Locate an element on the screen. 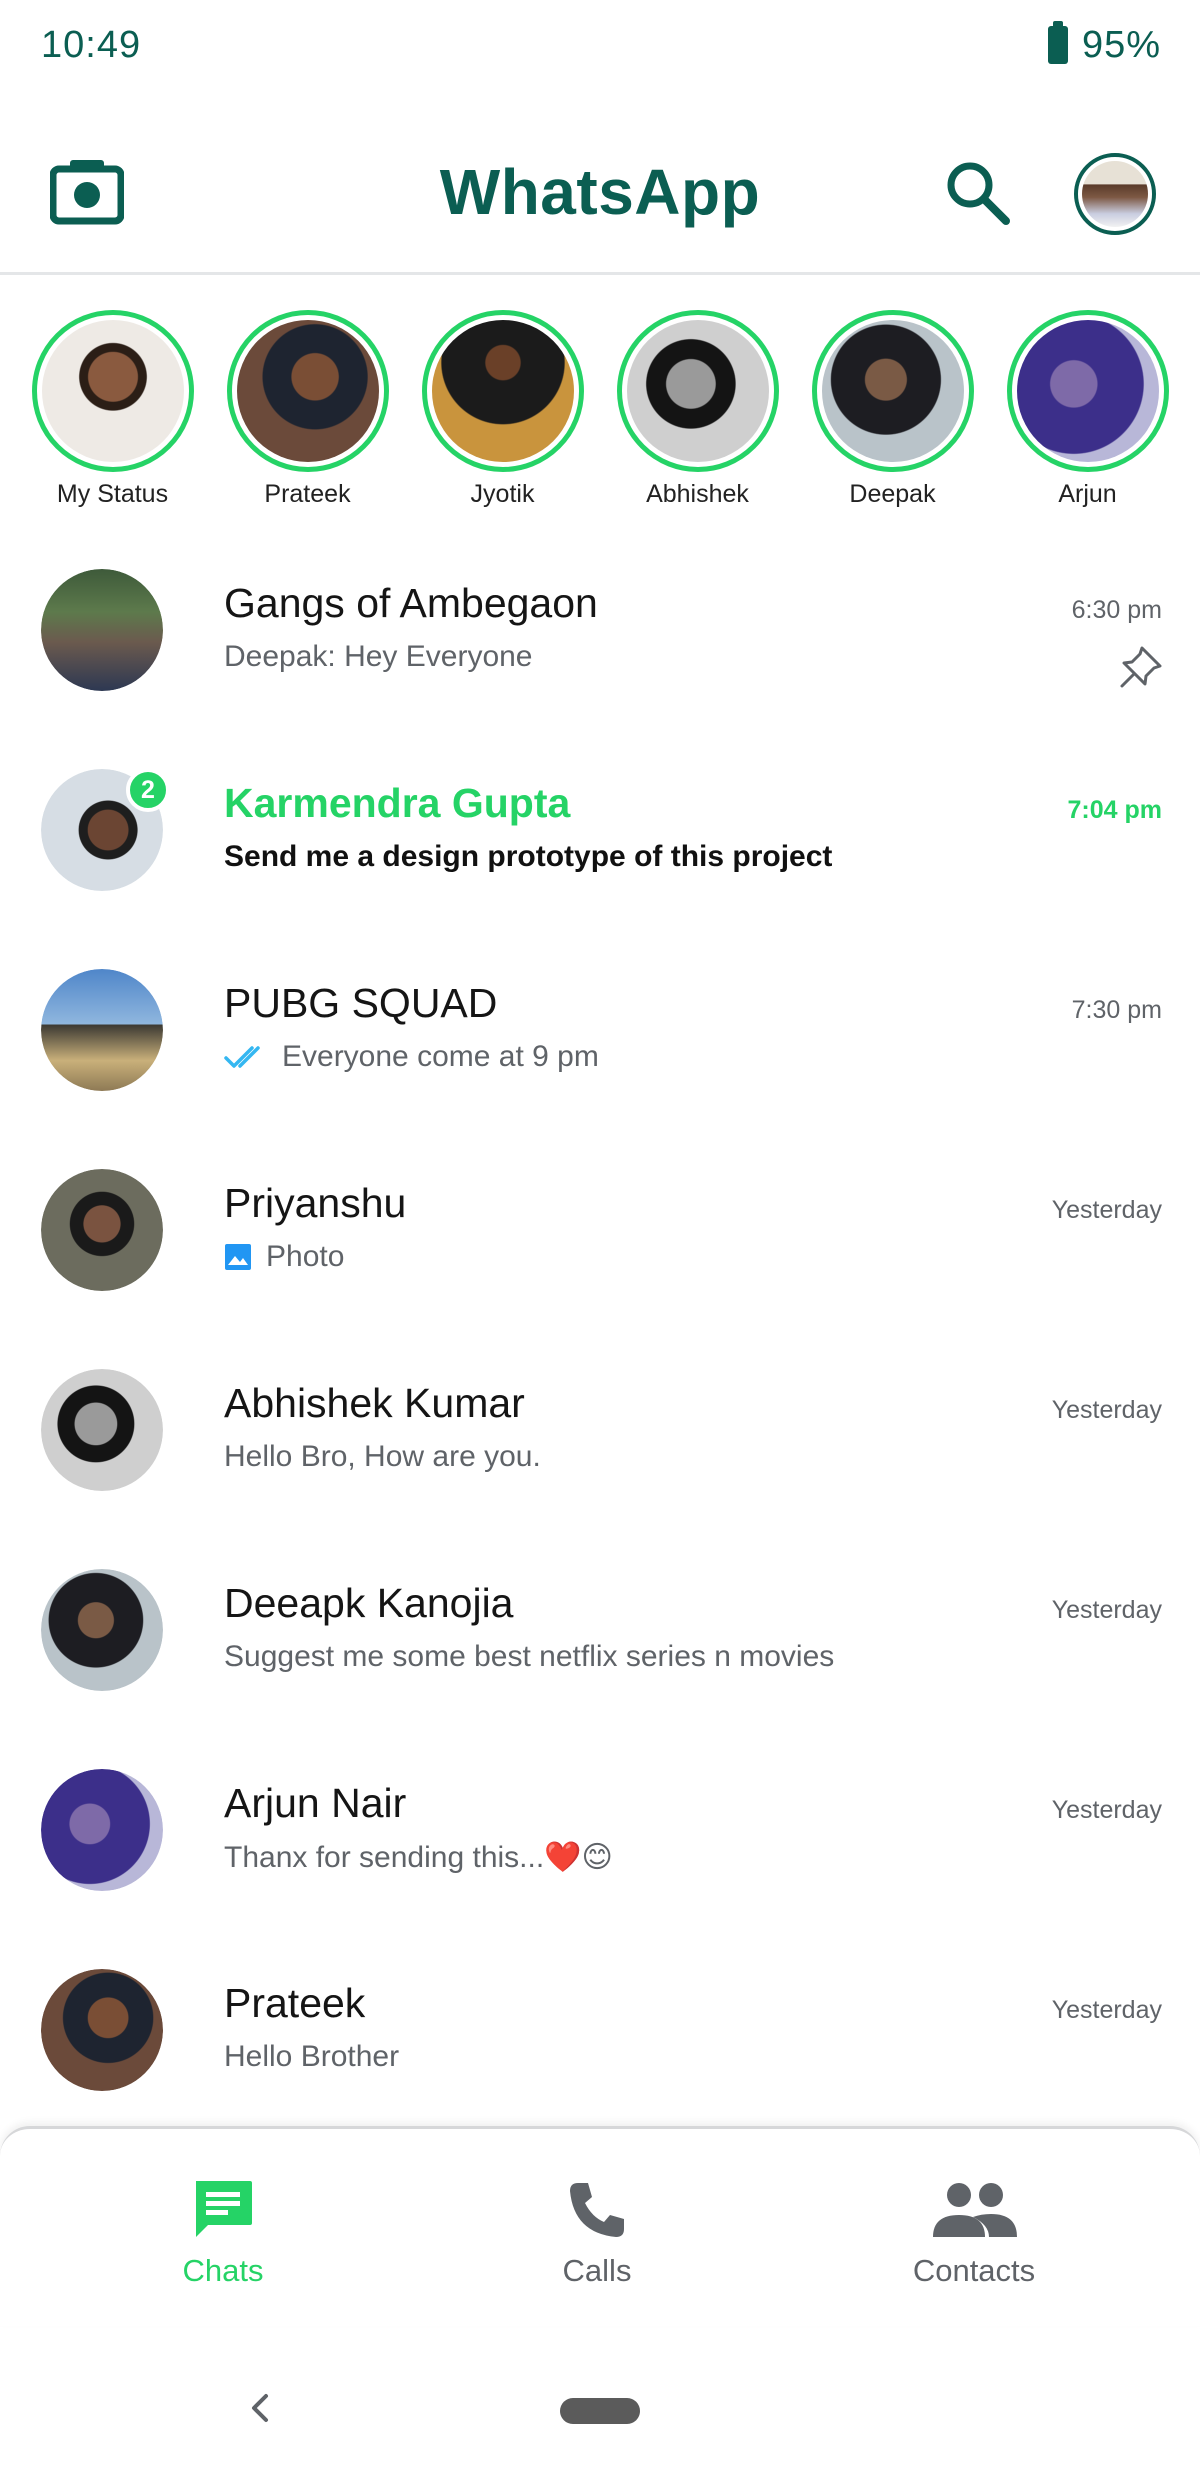 Image resolution: width=1200 pixels, height=2467 pixels. chat-last-message: Hello Brother is located at coordinates (312, 2056).